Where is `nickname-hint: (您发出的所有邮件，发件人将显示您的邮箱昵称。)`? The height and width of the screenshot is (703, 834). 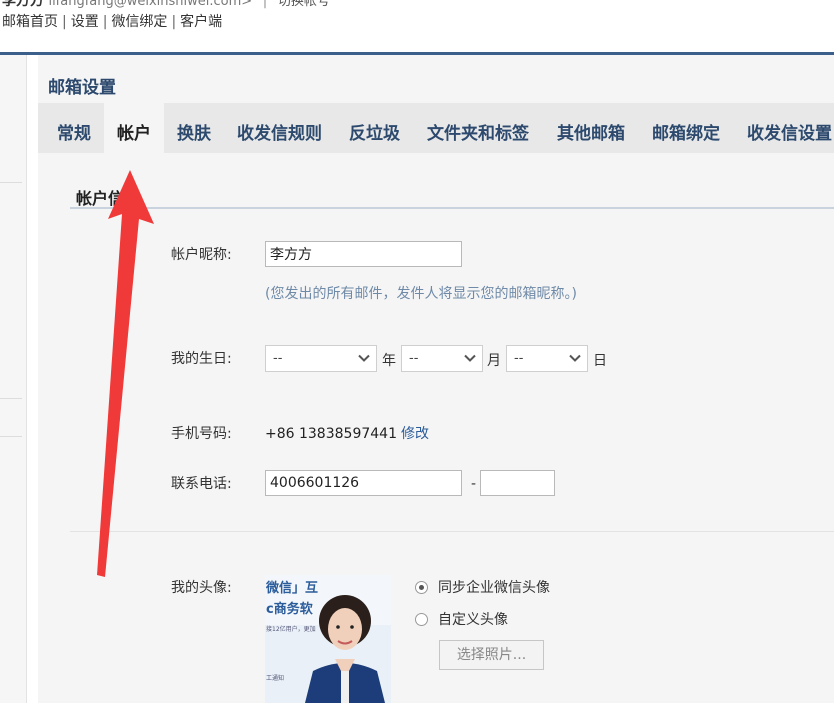 nickname-hint: (您发出的所有邮件，发件人将显示您的邮箱昵称。) is located at coordinates (421, 294).